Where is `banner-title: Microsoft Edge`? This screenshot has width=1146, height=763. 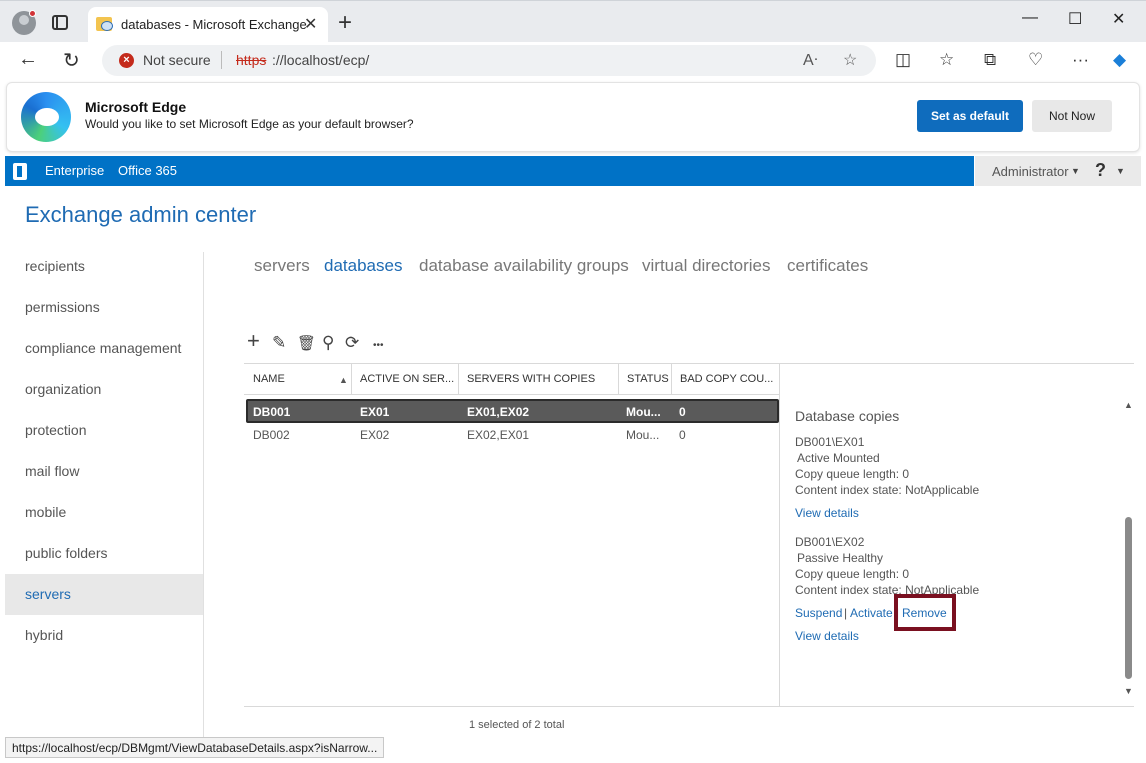
banner-title: Microsoft Edge is located at coordinates (136, 107).